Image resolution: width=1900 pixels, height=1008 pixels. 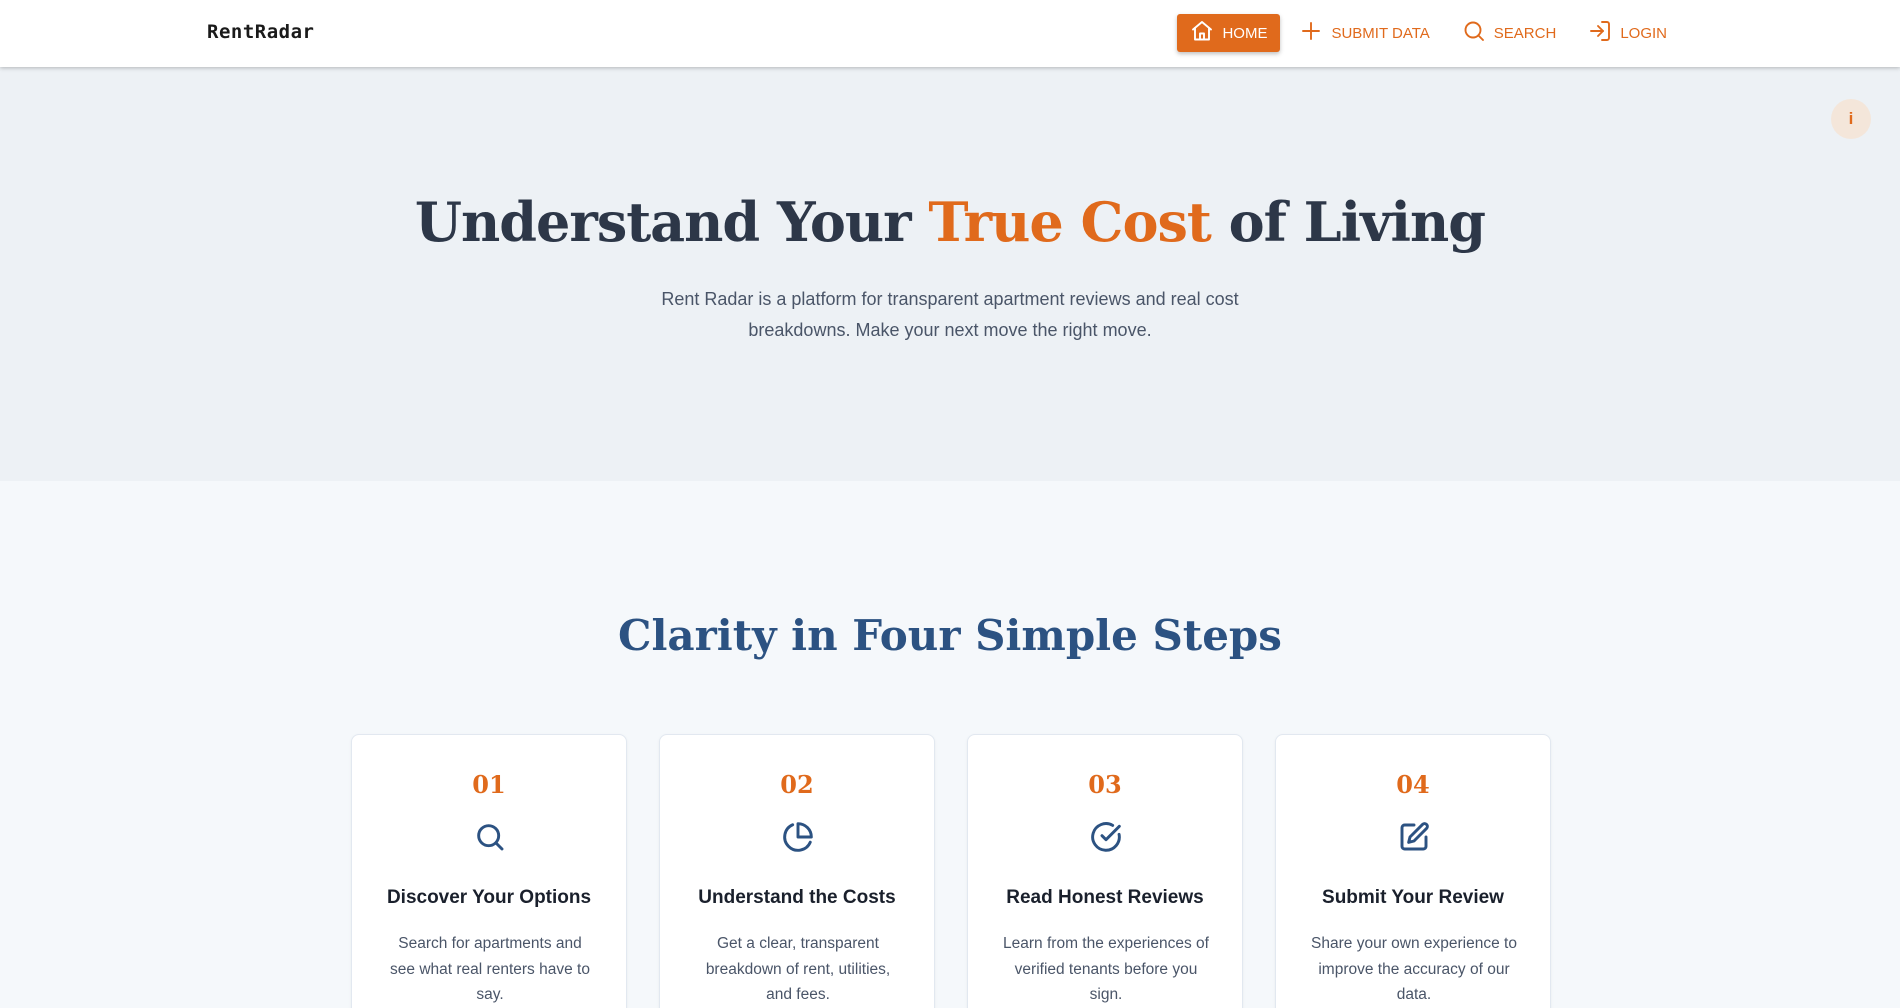 I want to click on steps-title: Clarity in Four Simple Steps, so click(x=950, y=635).